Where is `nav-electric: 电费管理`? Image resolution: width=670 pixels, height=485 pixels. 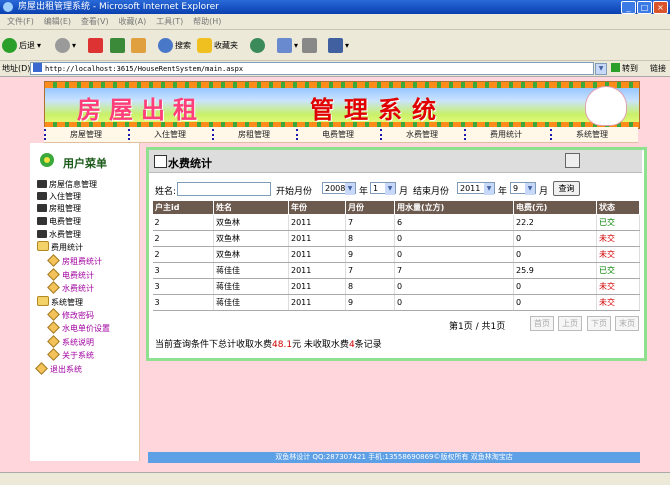 nav-electric: 电费管理 is located at coordinates (338, 134).